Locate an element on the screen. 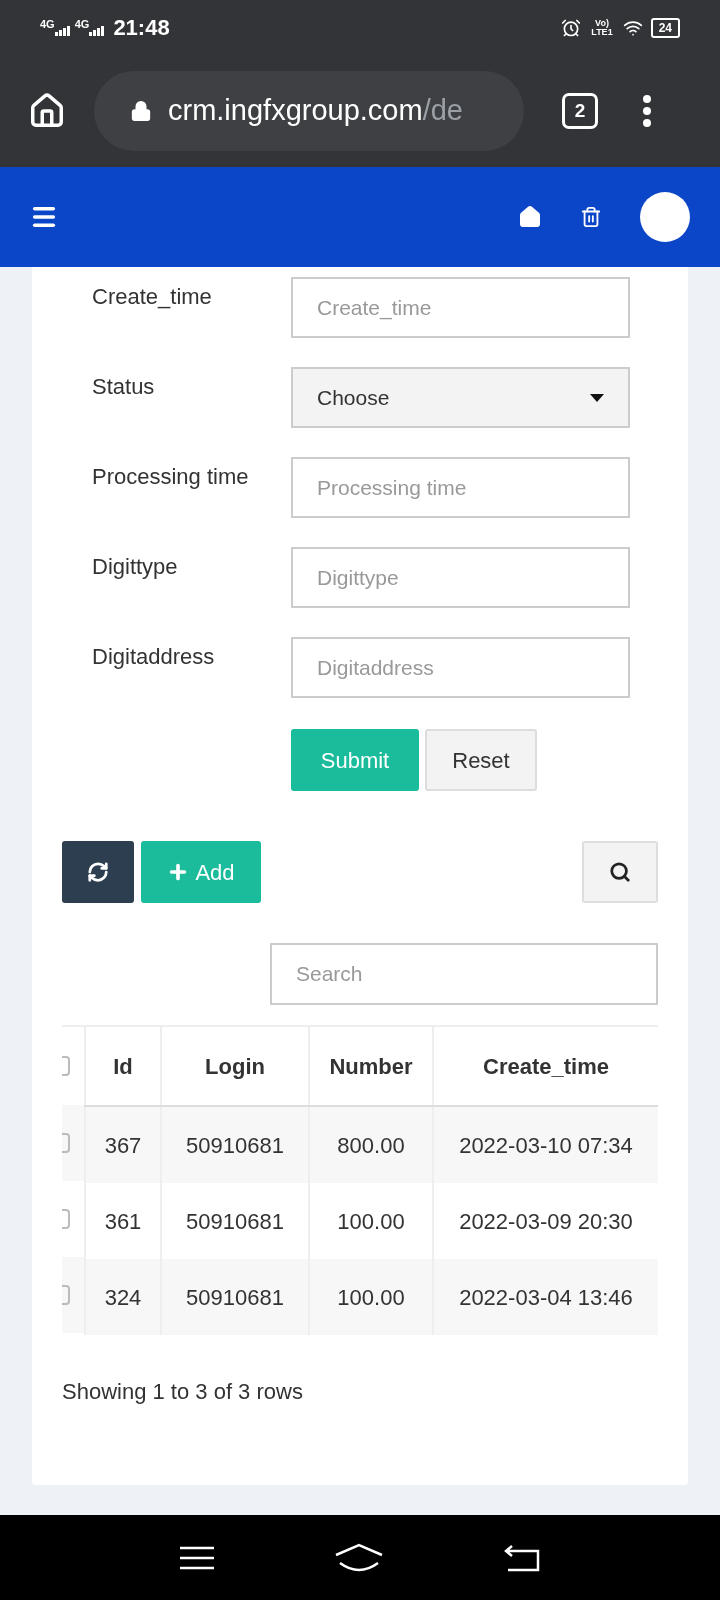 The height and width of the screenshot is (1600, 720). field-label: Create_time is located at coordinates (152, 297).